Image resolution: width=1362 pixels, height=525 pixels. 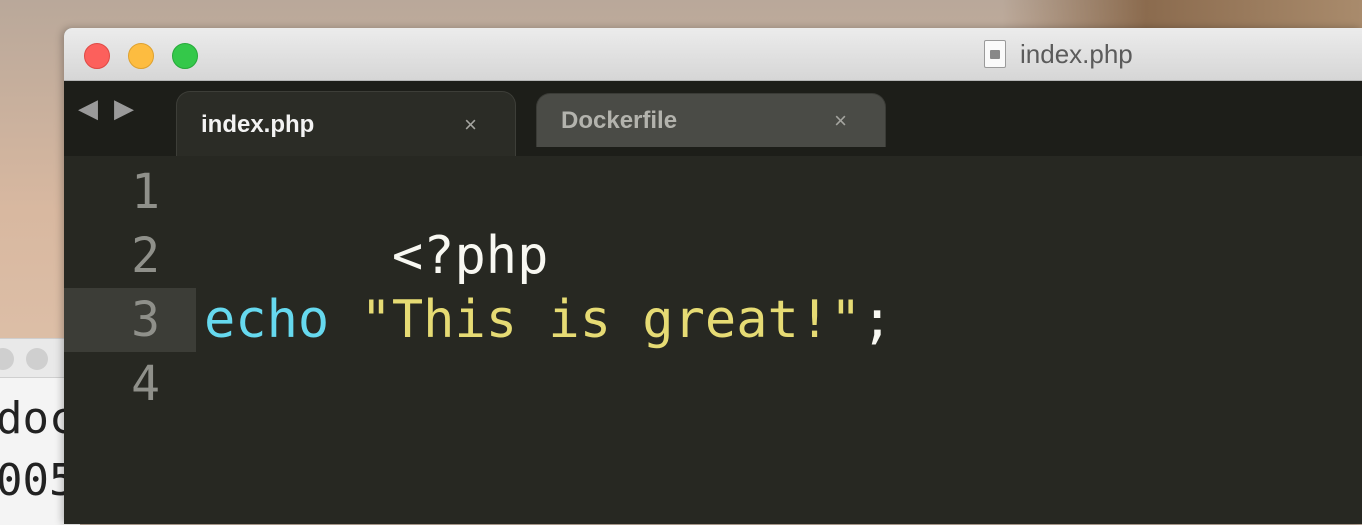 What do you see at coordinates (258, 124) in the screenshot?
I see `tab-label: index.php` at bounding box center [258, 124].